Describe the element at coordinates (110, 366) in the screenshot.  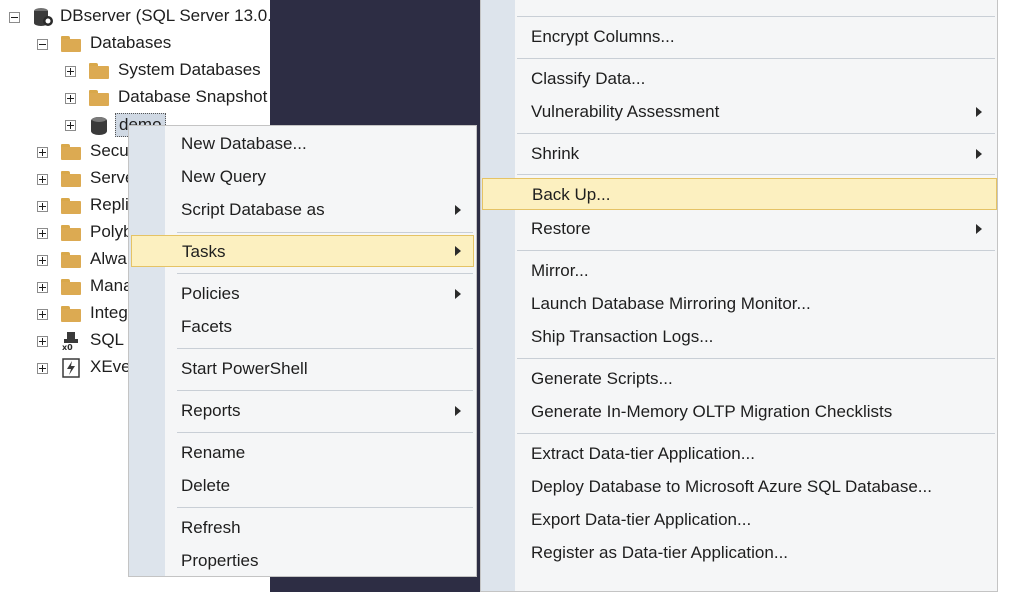
I see `xevent-label: XEve` at that location.